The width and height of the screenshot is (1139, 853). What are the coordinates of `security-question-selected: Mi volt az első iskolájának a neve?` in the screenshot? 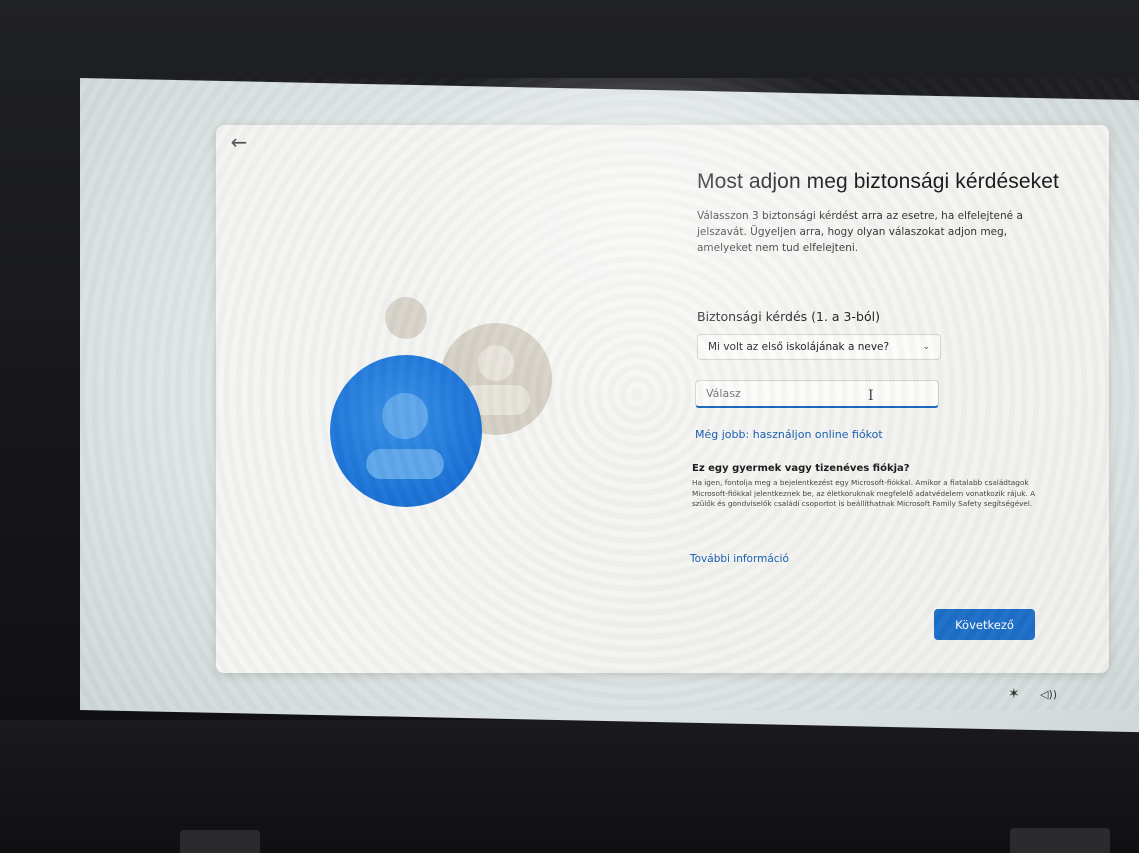 It's located at (799, 347).